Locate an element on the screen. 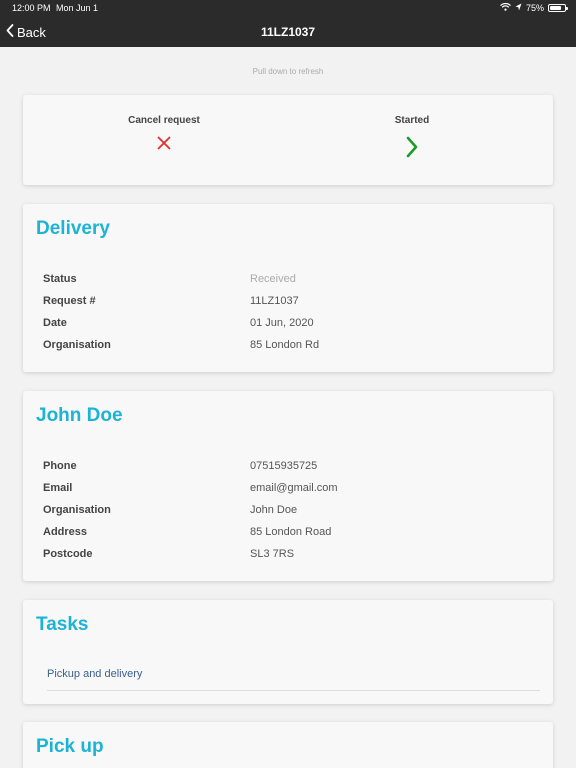 This screenshot has width=576, height=768. detail-row-date: Date 01 Jun, 2020 is located at coordinates (298, 328).